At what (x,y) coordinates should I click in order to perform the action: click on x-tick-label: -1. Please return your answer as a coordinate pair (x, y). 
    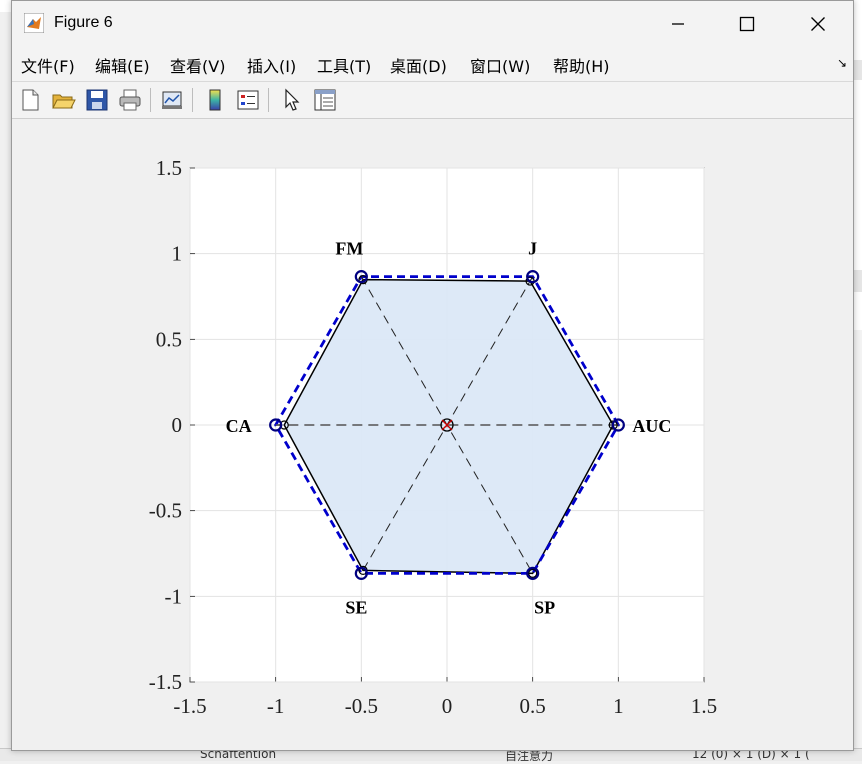
    Looking at the image, I should click on (276, 706).